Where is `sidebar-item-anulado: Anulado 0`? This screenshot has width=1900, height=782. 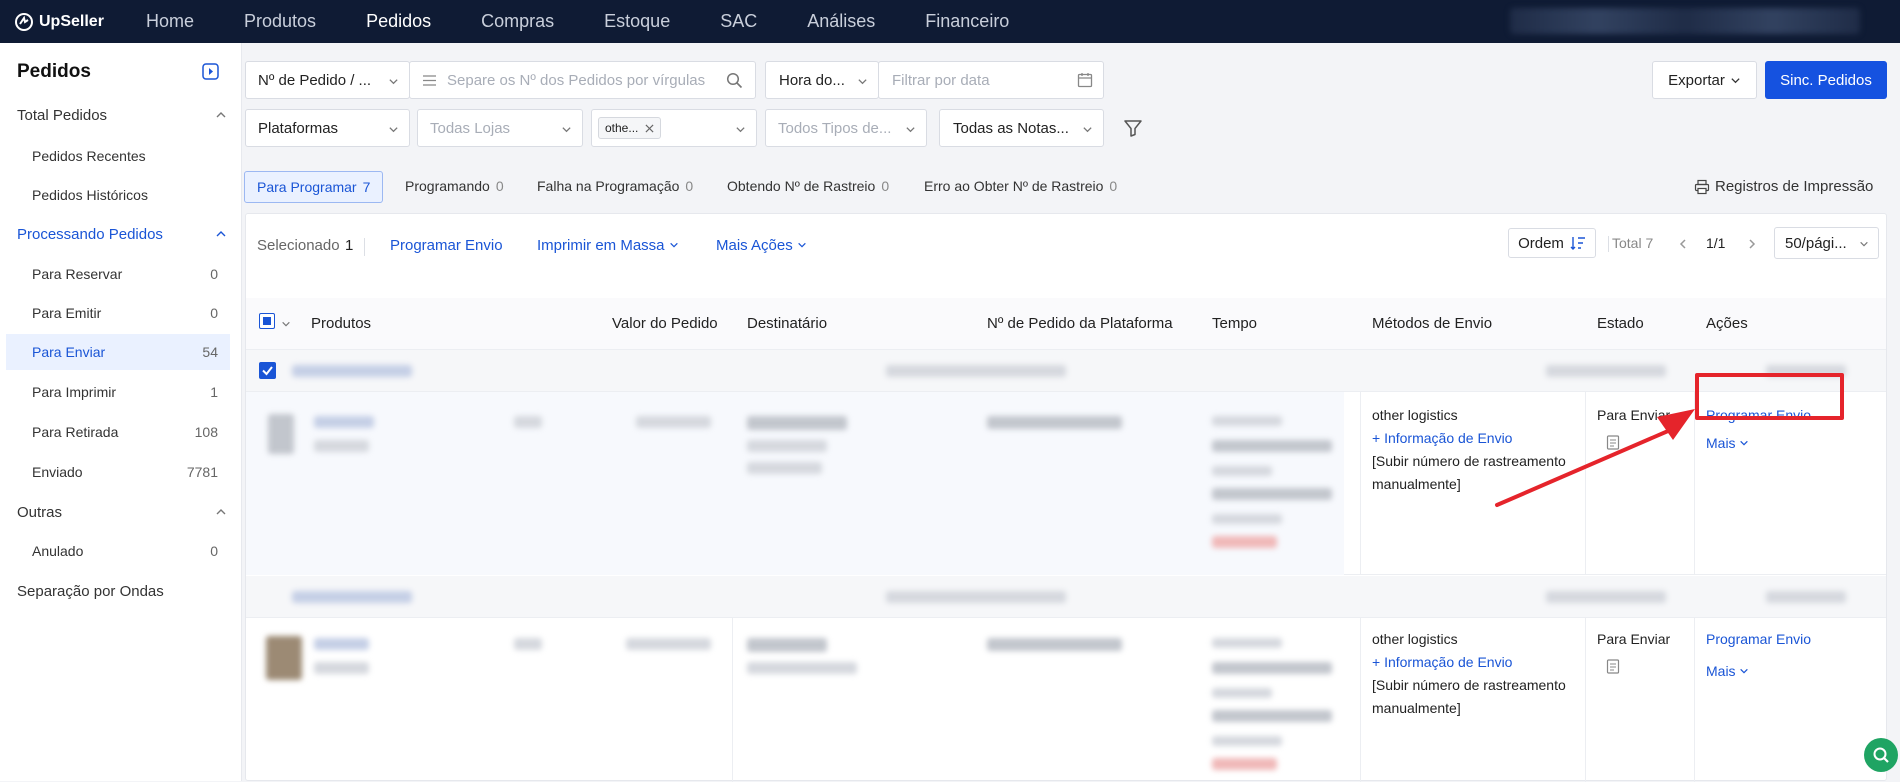
sidebar-item-anulado: Anulado 0 is located at coordinates (118, 551).